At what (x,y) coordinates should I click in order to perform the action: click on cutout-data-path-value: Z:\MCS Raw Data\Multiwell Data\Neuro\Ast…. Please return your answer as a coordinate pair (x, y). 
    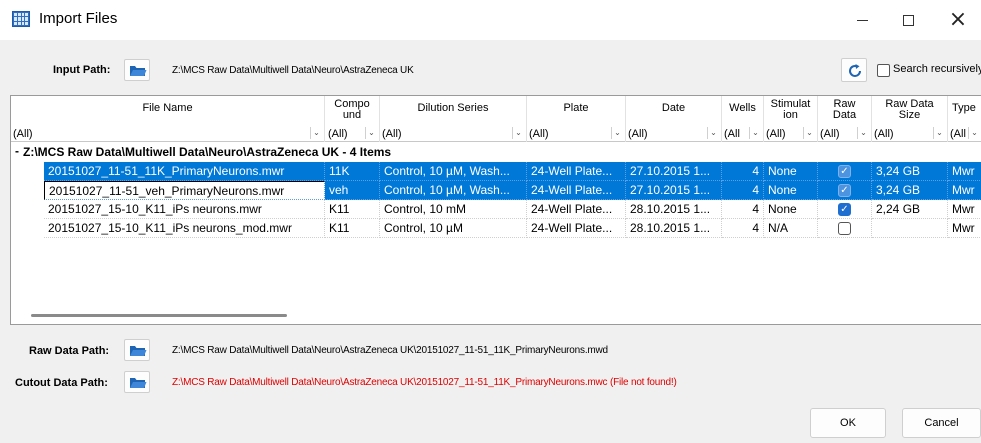
    Looking at the image, I should click on (424, 382).